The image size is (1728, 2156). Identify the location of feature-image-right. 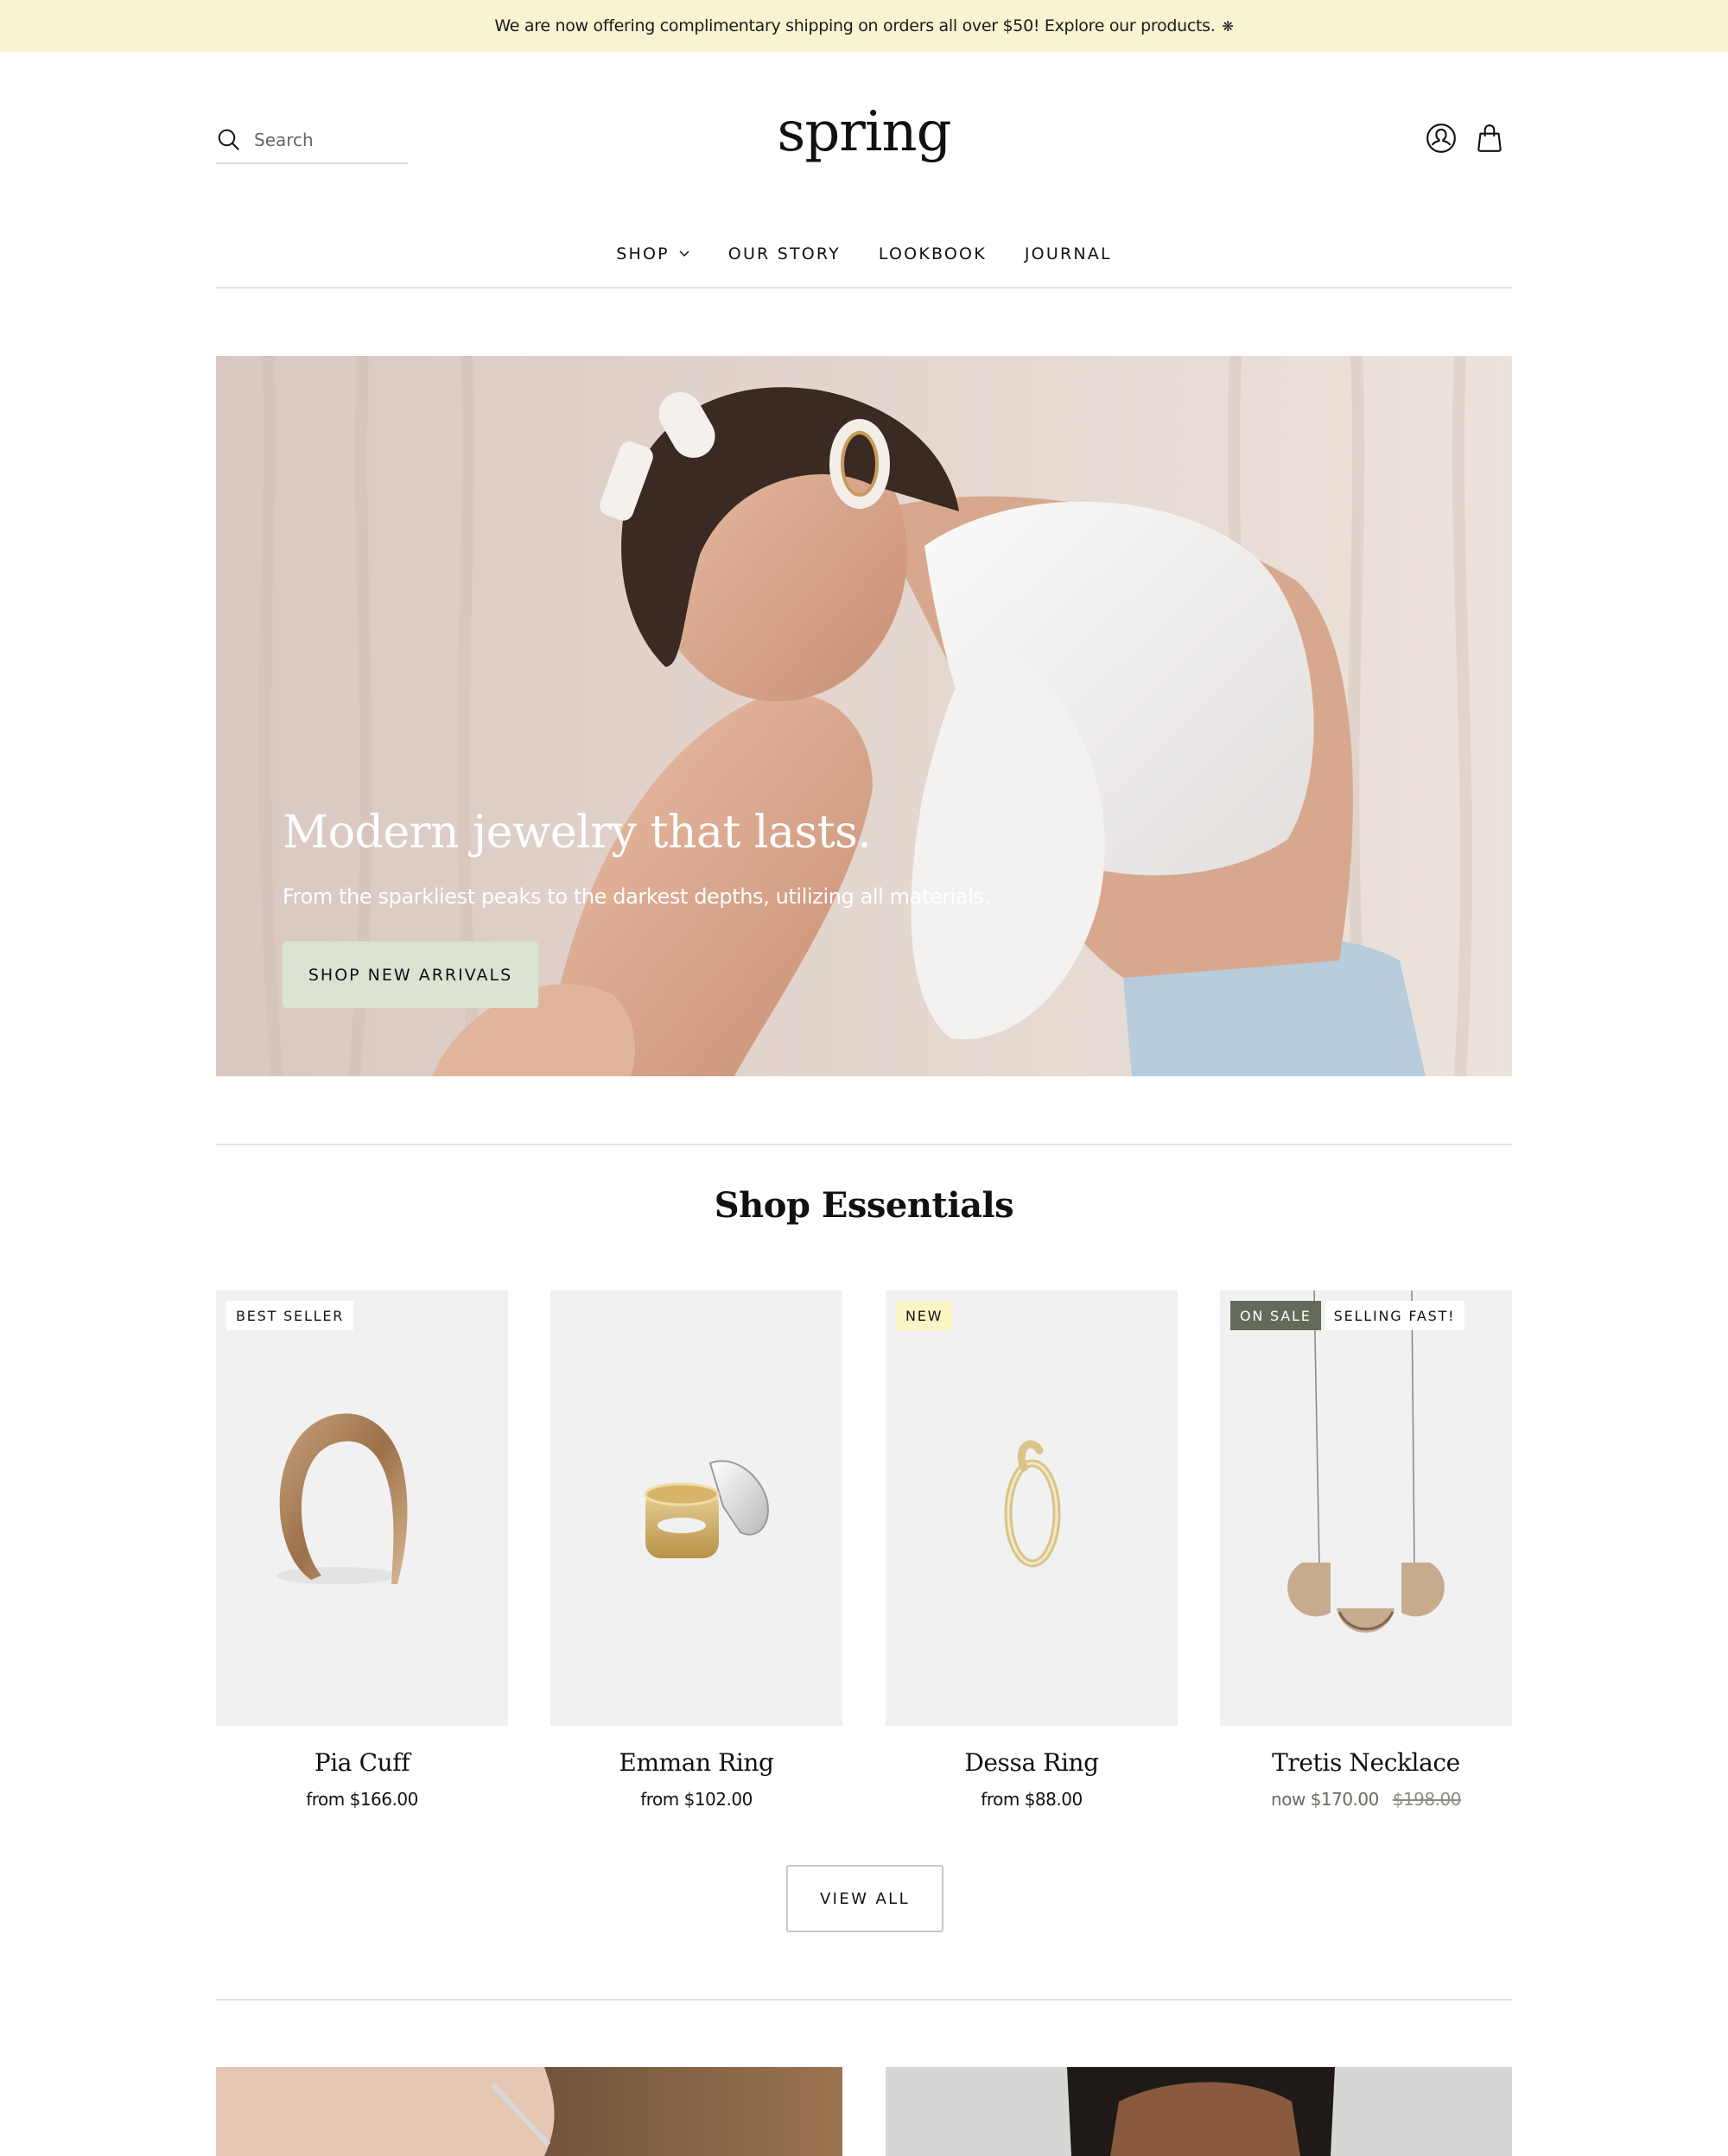
(1199, 2111).